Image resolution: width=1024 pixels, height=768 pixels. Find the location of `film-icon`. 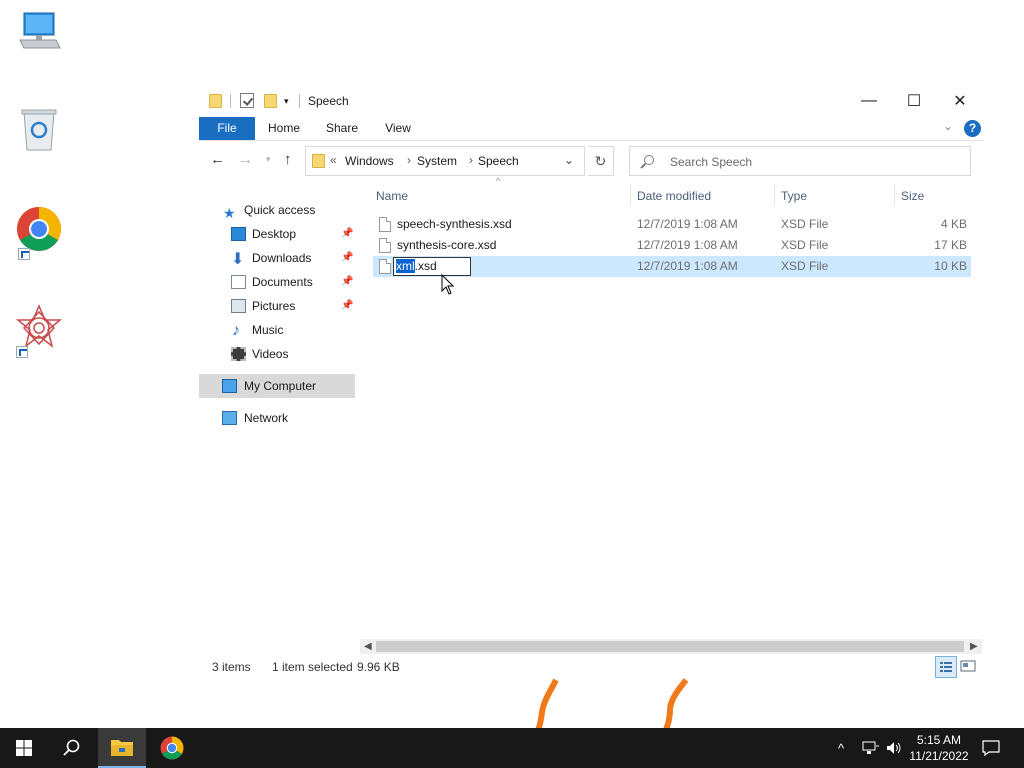

film-icon is located at coordinates (238, 354).